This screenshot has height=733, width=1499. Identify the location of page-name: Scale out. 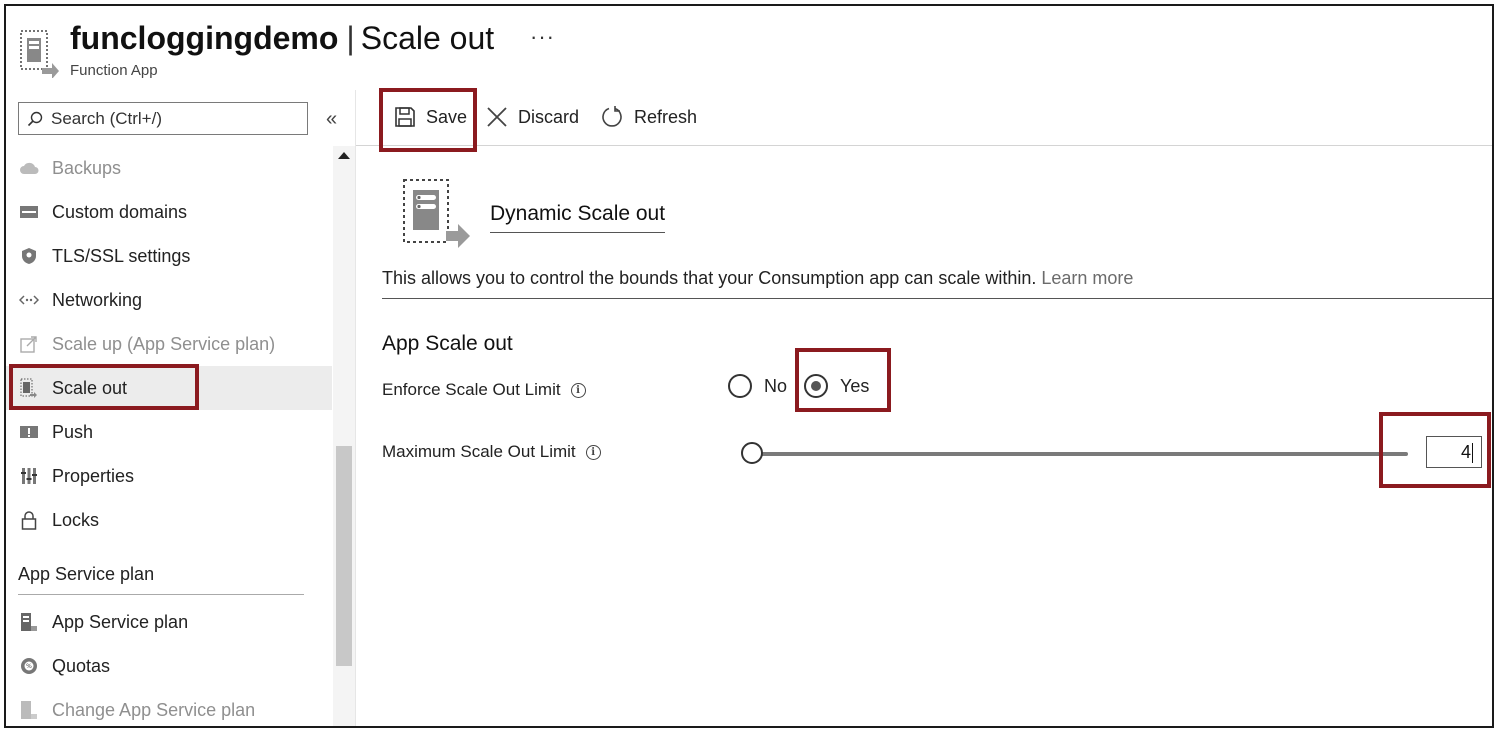
(427, 38).